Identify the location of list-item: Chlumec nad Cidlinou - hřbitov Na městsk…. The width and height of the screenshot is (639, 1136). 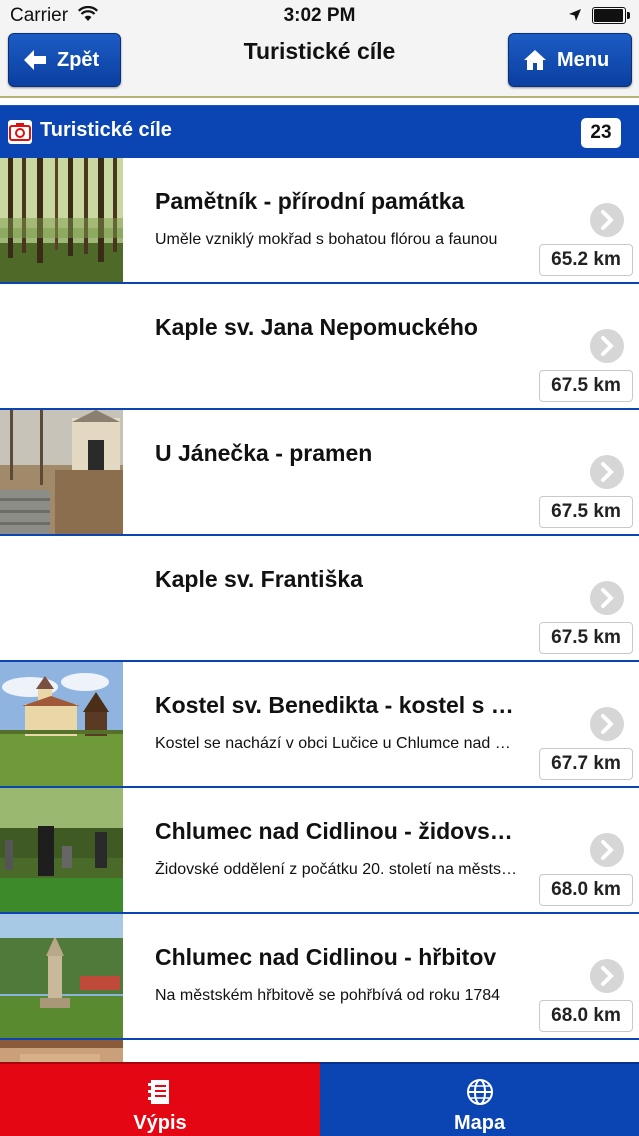
(319, 977).